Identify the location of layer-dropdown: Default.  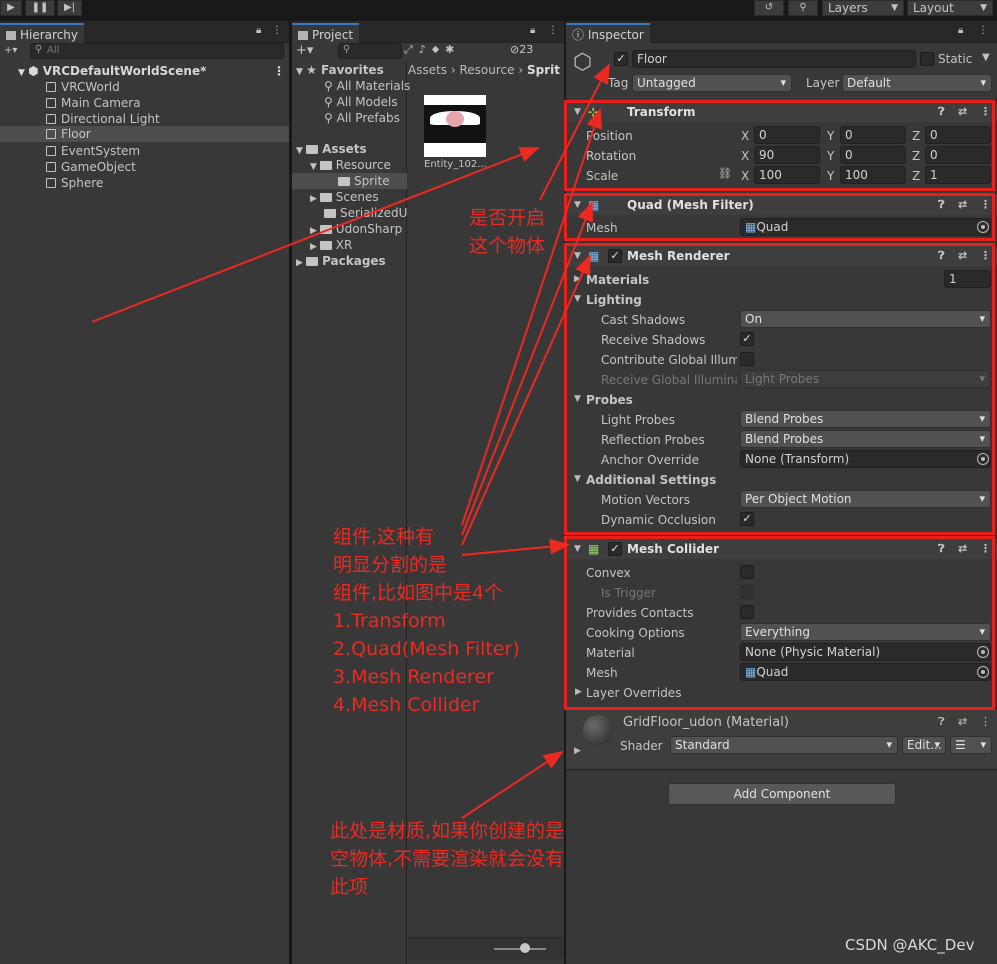
(917, 83).